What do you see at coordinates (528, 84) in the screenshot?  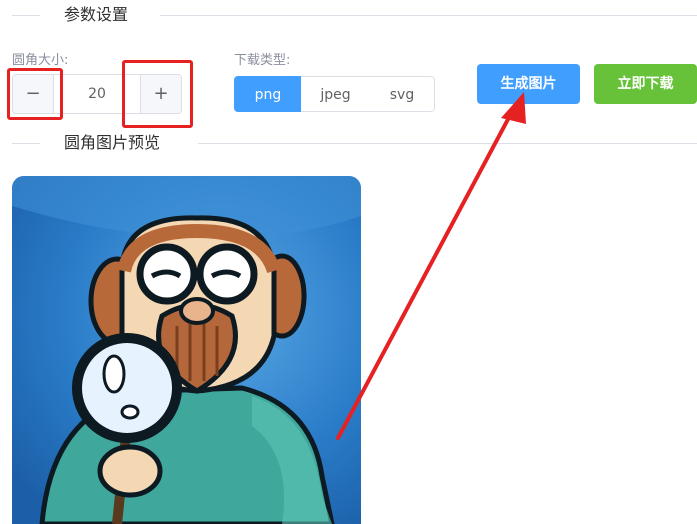 I see `generate-image-button: 生成图片` at bounding box center [528, 84].